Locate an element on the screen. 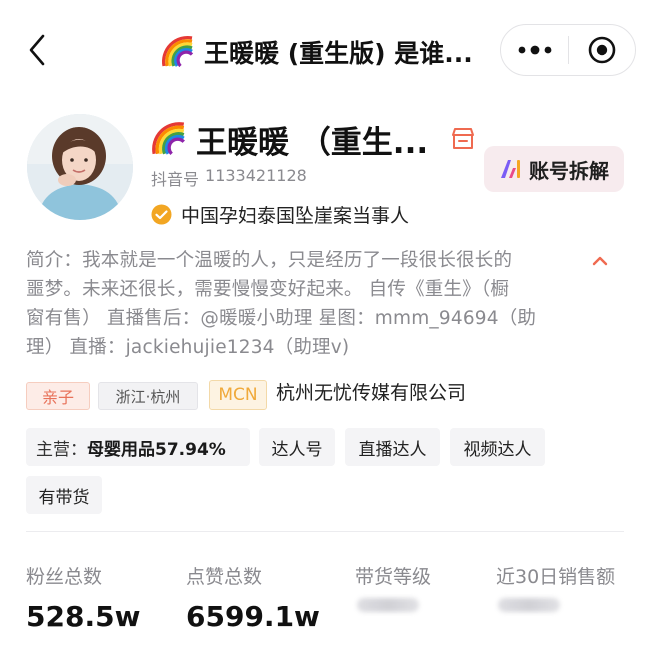  more-dots-icon is located at coordinates (534, 50).